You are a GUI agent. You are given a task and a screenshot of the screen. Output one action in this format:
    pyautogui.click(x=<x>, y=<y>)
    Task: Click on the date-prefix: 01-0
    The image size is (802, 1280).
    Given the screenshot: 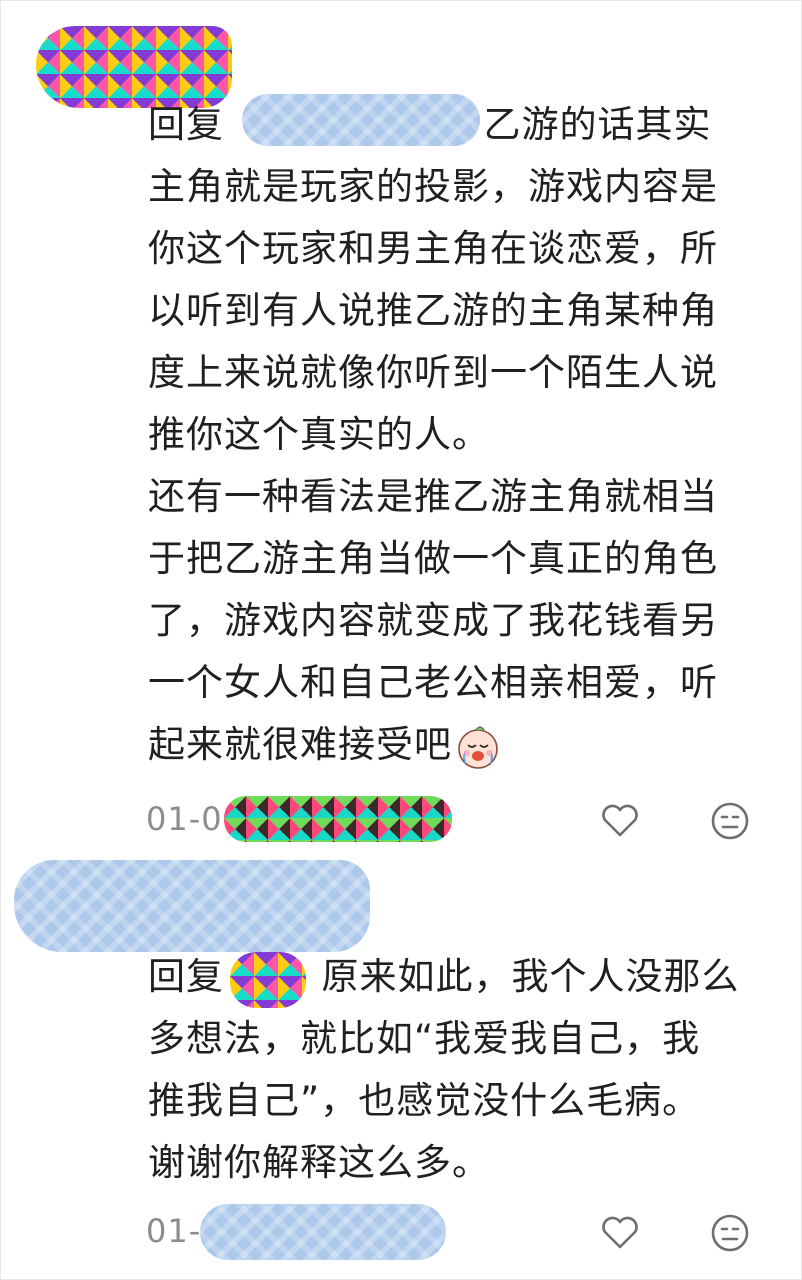 What is the action you would take?
    pyautogui.click(x=184, y=819)
    